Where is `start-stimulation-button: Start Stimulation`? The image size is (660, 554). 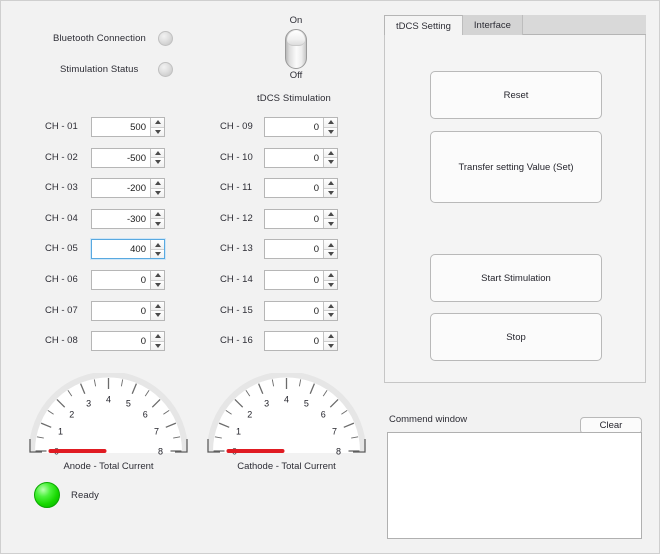
start-stimulation-button: Start Stimulation is located at coordinates (516, 278).